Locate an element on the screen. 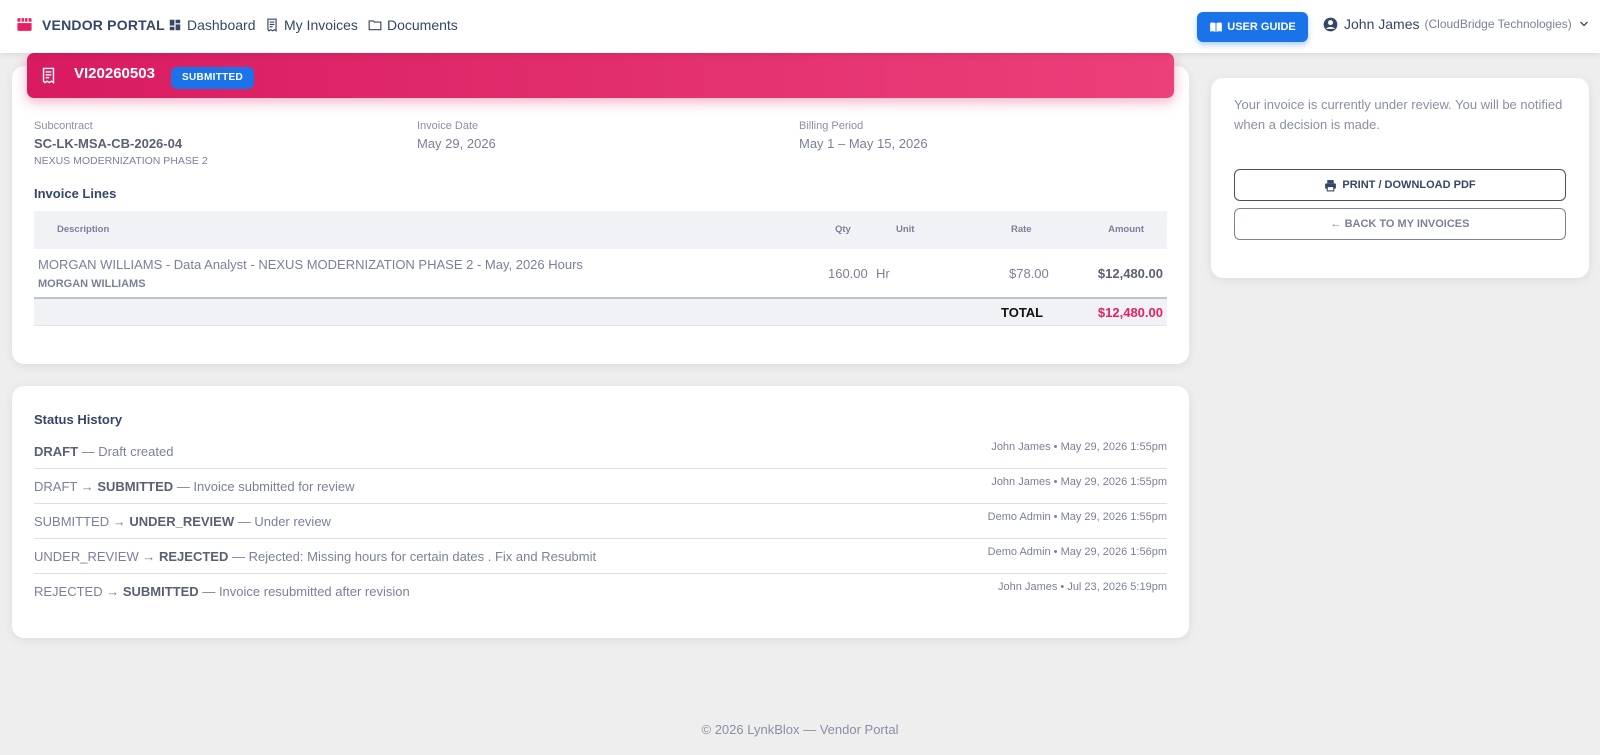  invoice-id: VI20260503 is located at coordinates (114, 73).